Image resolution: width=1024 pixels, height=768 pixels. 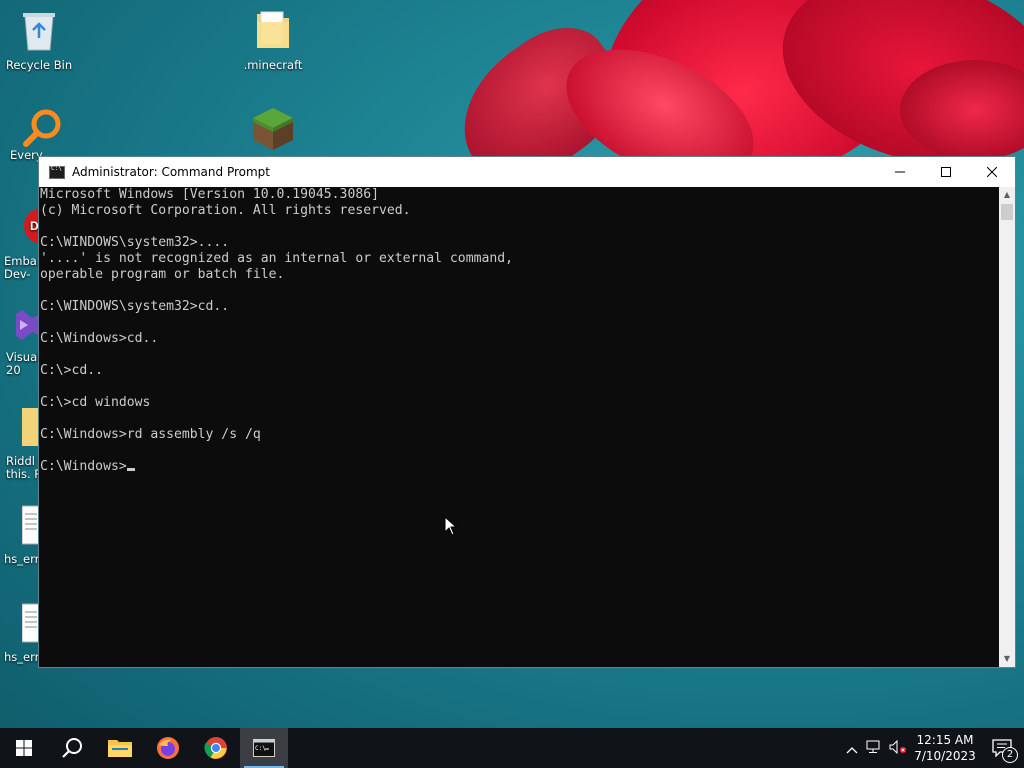 I want to click on system-clock: 12:15 AM 7/10/2023, so click(x=945, y=748).